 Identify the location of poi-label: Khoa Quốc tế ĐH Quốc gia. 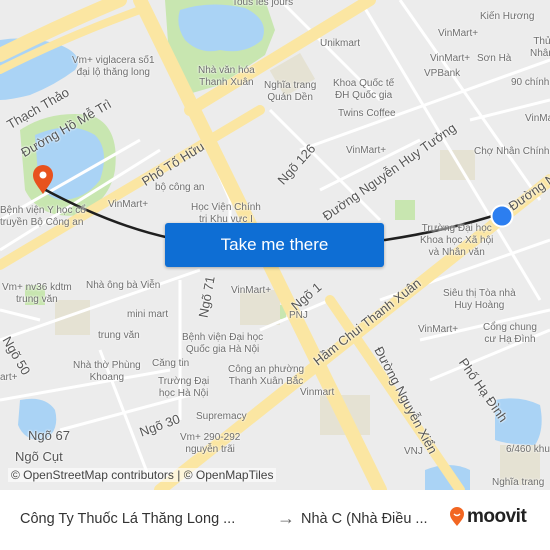
(364, 89).